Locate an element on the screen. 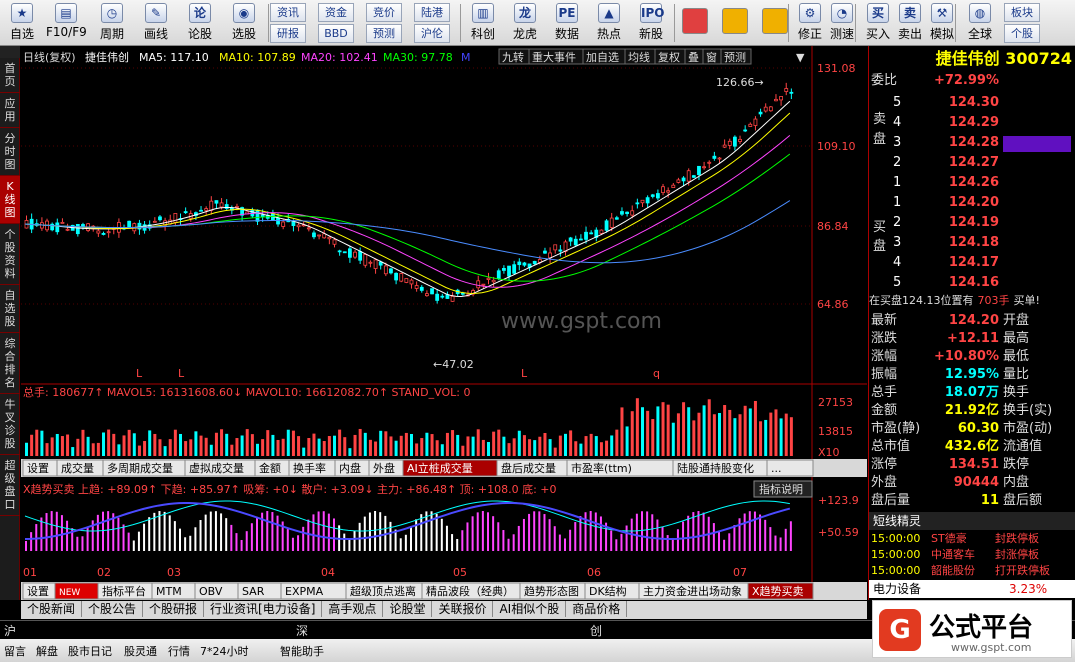 The width and height of the screenshot is (1075, 662). toolbar-BBD-button: BBD is located at coordinates (336, 33).